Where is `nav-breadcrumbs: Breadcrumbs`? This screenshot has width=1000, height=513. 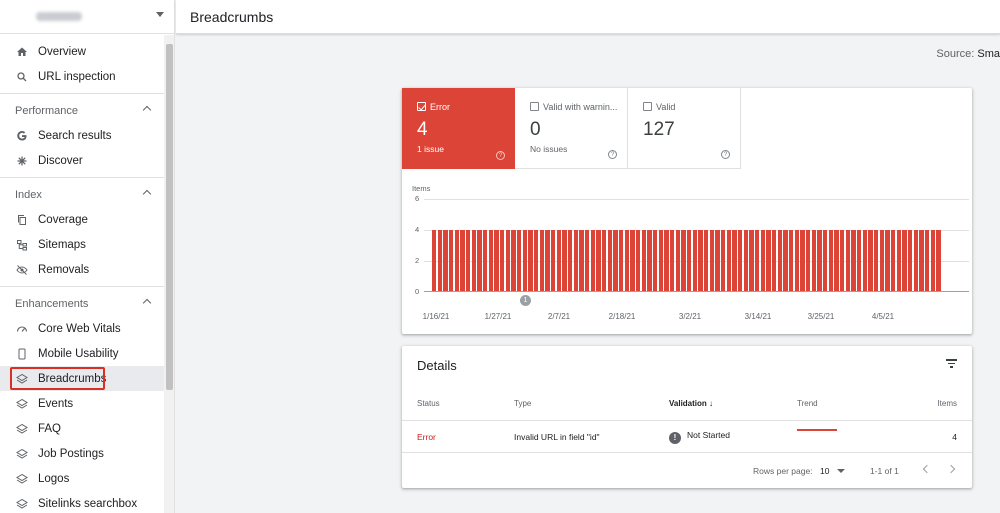
nav-breadcrumbs: Breadcrumbs is located at coordinates (87, 378).